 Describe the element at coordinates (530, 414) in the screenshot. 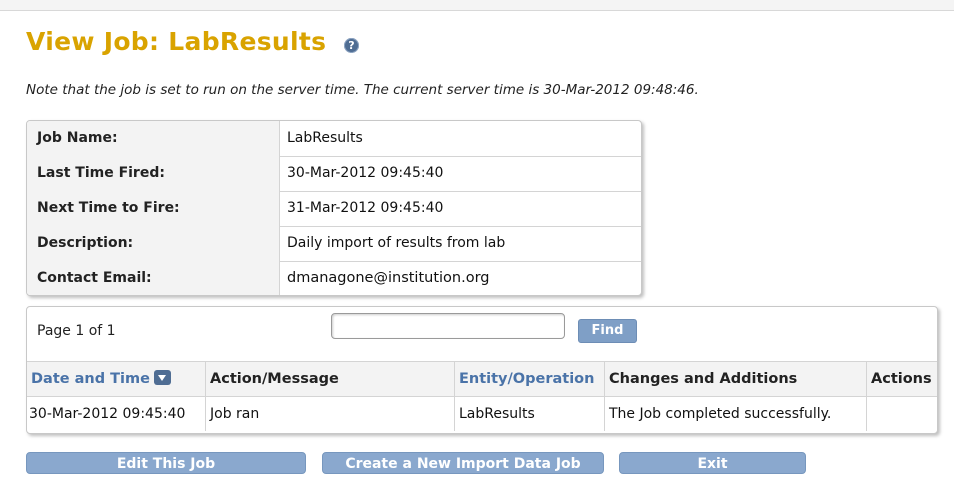

I see `cell-entity-operation: LabResults` at that location.